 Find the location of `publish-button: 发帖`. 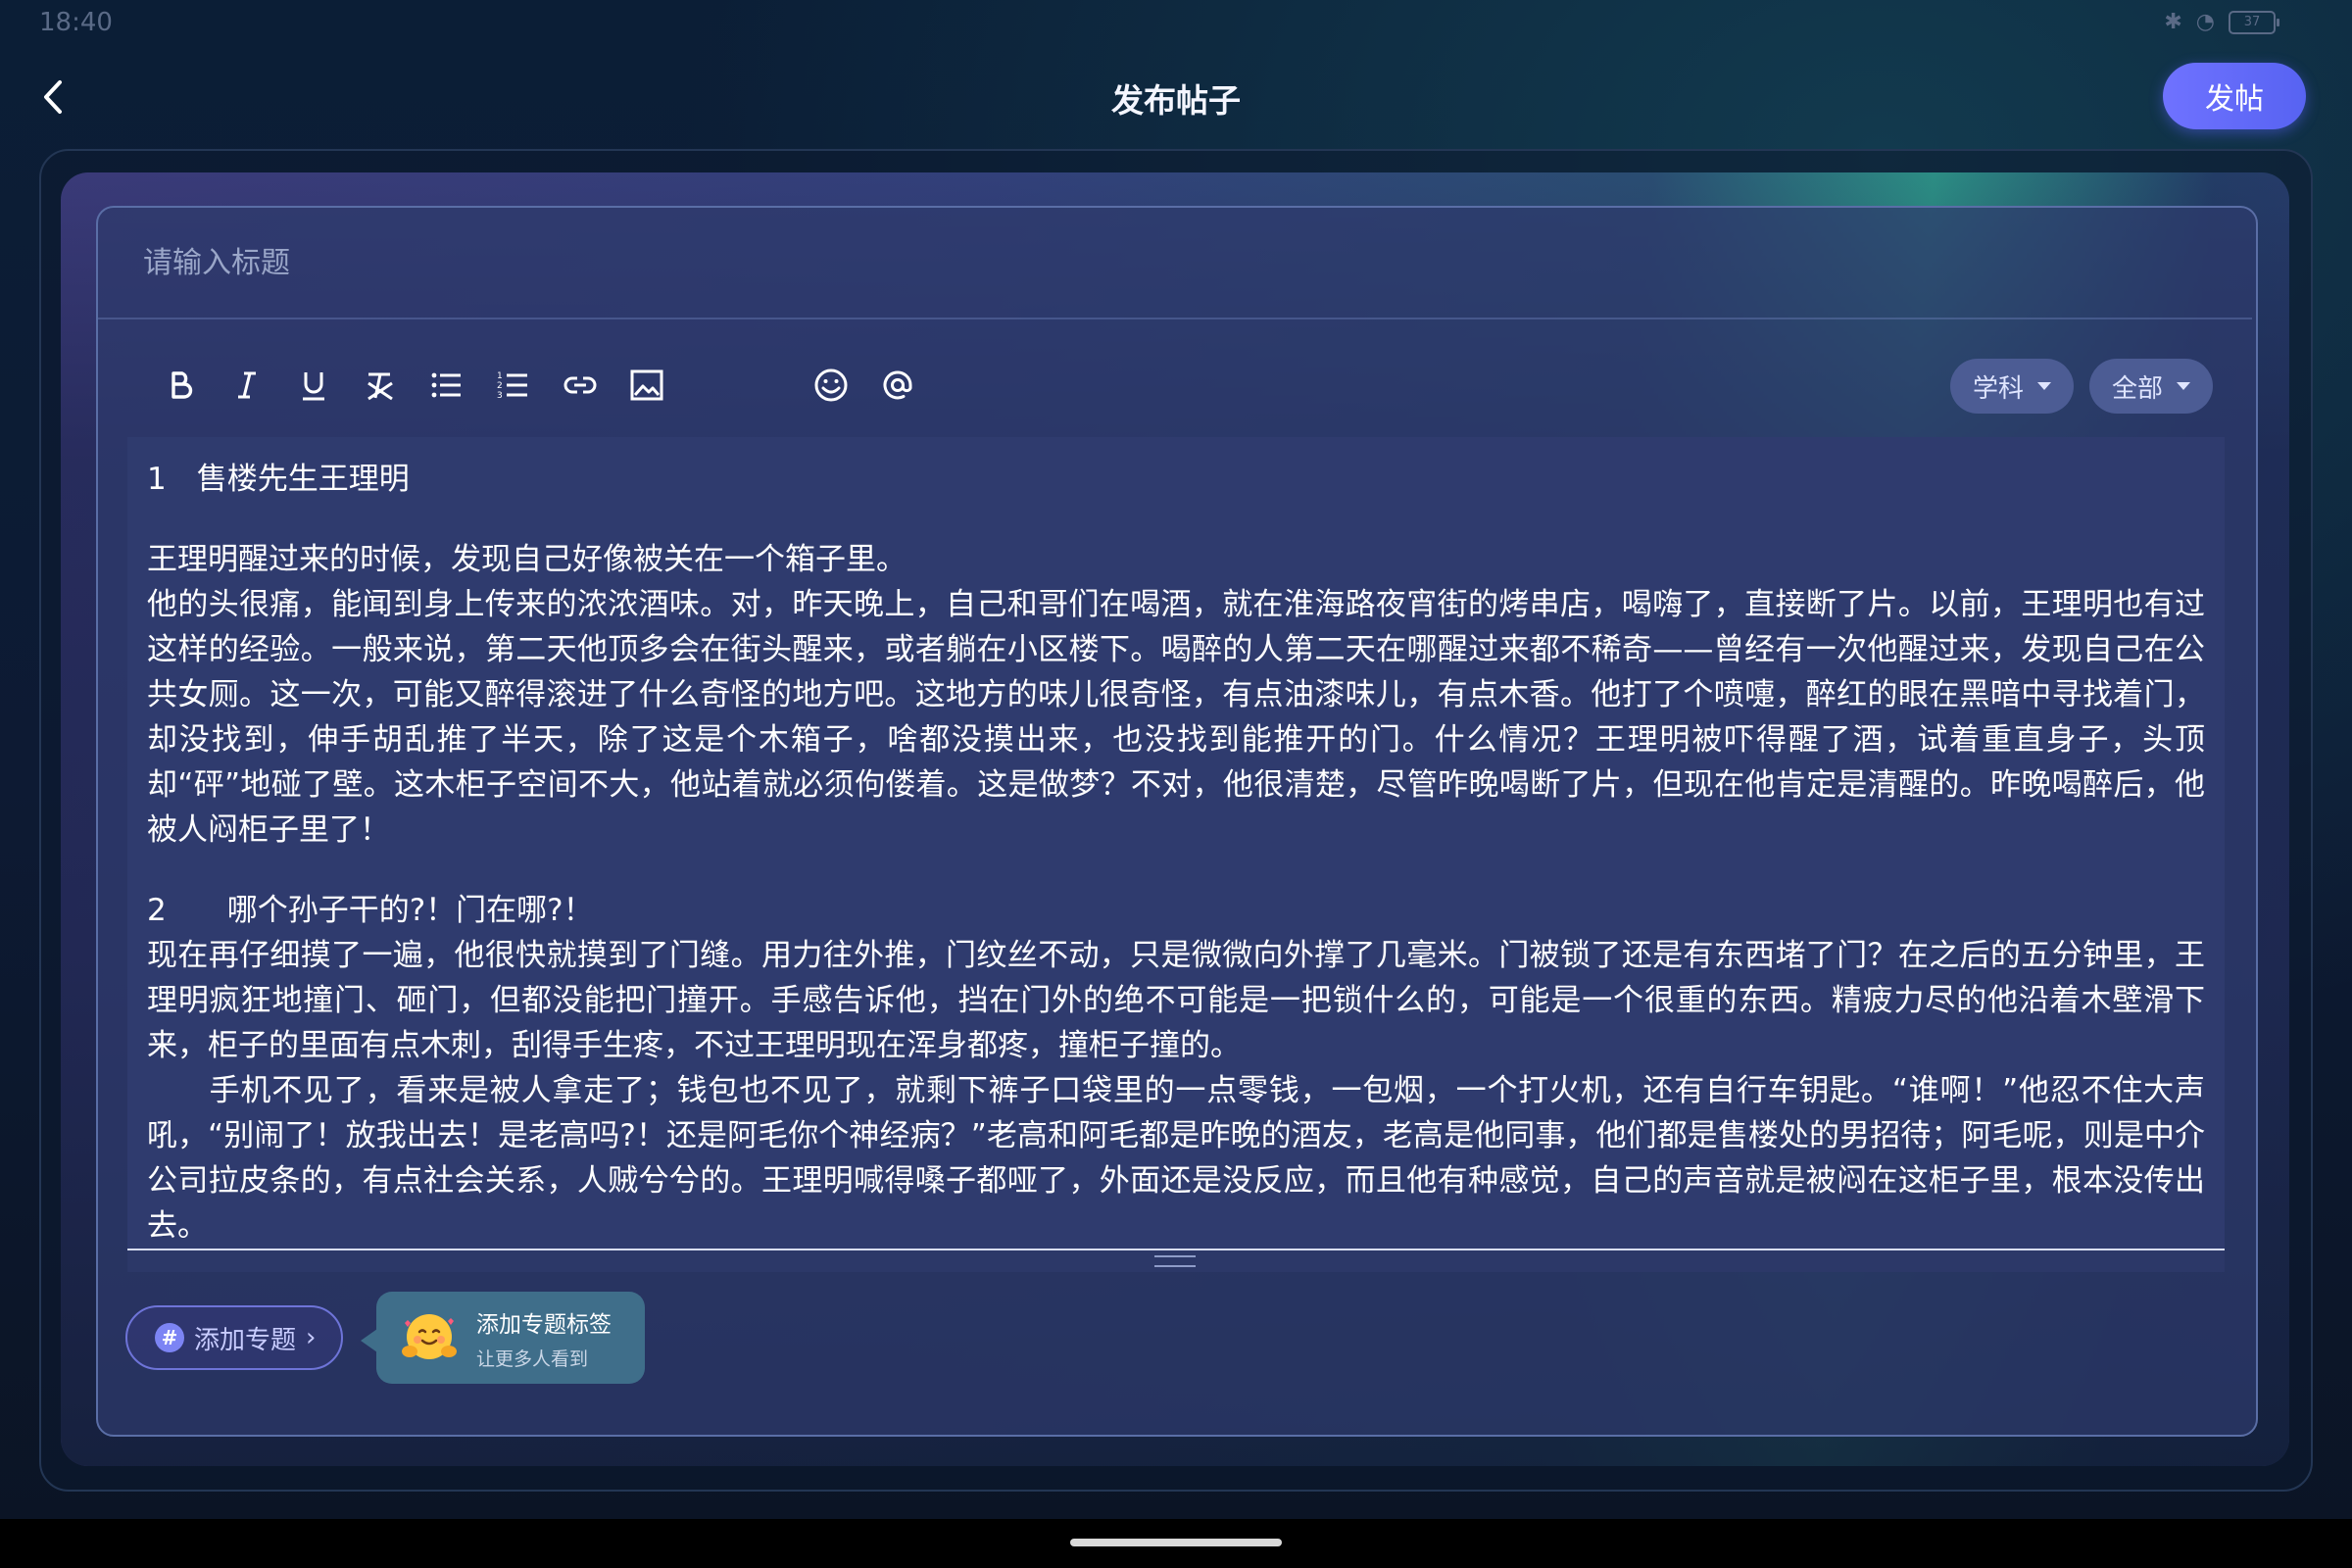

publish-button: 发帖 is located at coordinates (2234, 96).